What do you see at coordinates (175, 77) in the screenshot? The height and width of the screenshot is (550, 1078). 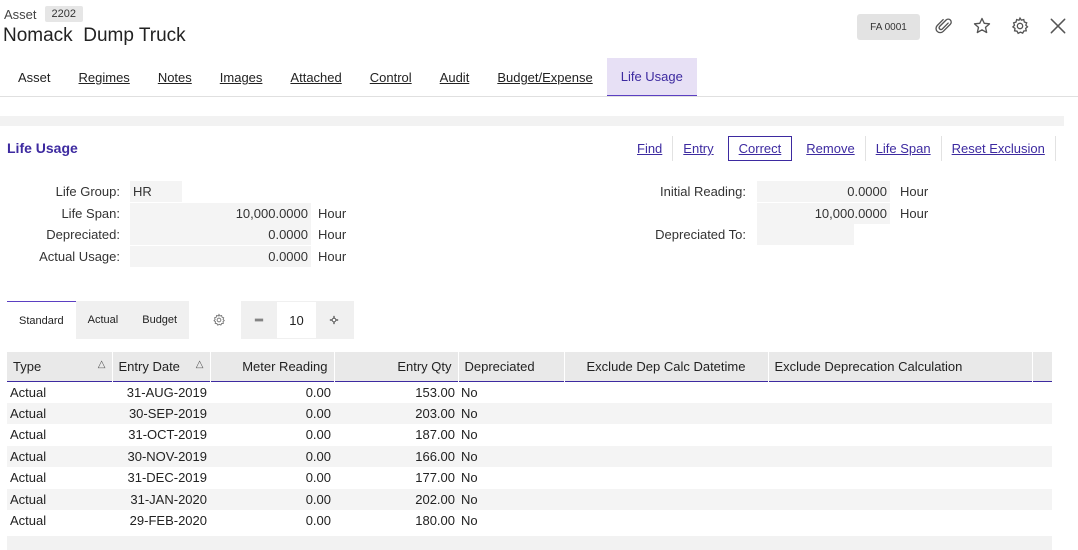 I see `tab-notes: Notes` at bounding box center [175, 77].